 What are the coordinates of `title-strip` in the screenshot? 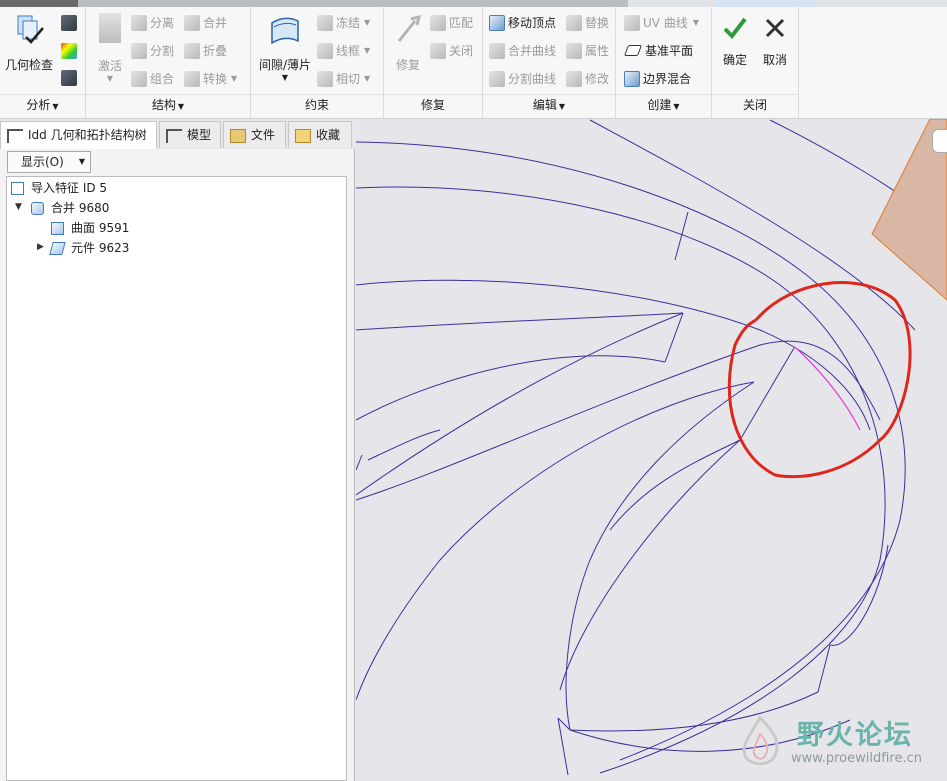 It's located at (473, 3).